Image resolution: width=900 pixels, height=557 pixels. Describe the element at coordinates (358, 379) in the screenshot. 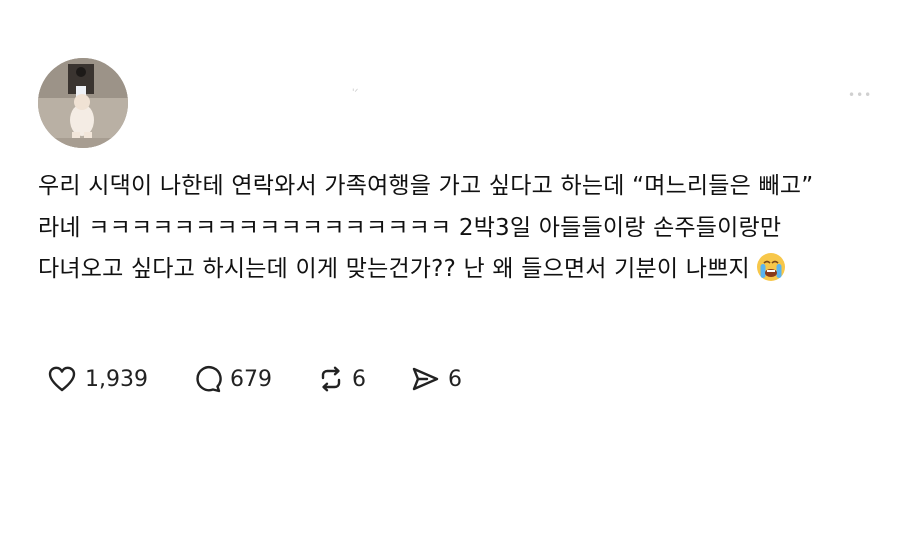

I see `repost-count: 6` at that location.